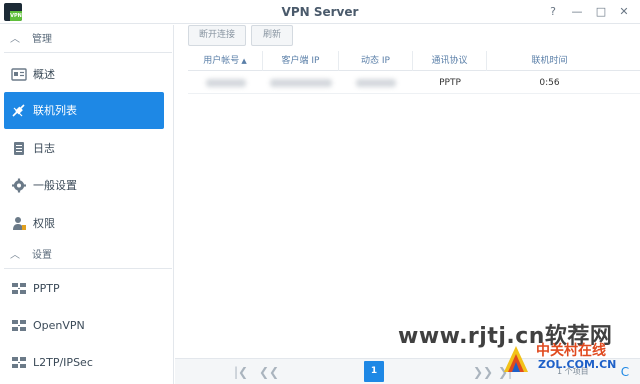 This screenshot has width=640, height=384. What do you see at coordinates (84, 288) in the screenshot?
I see `sidebar-item-pptp: PPTP` at bounding box center [84, 288].